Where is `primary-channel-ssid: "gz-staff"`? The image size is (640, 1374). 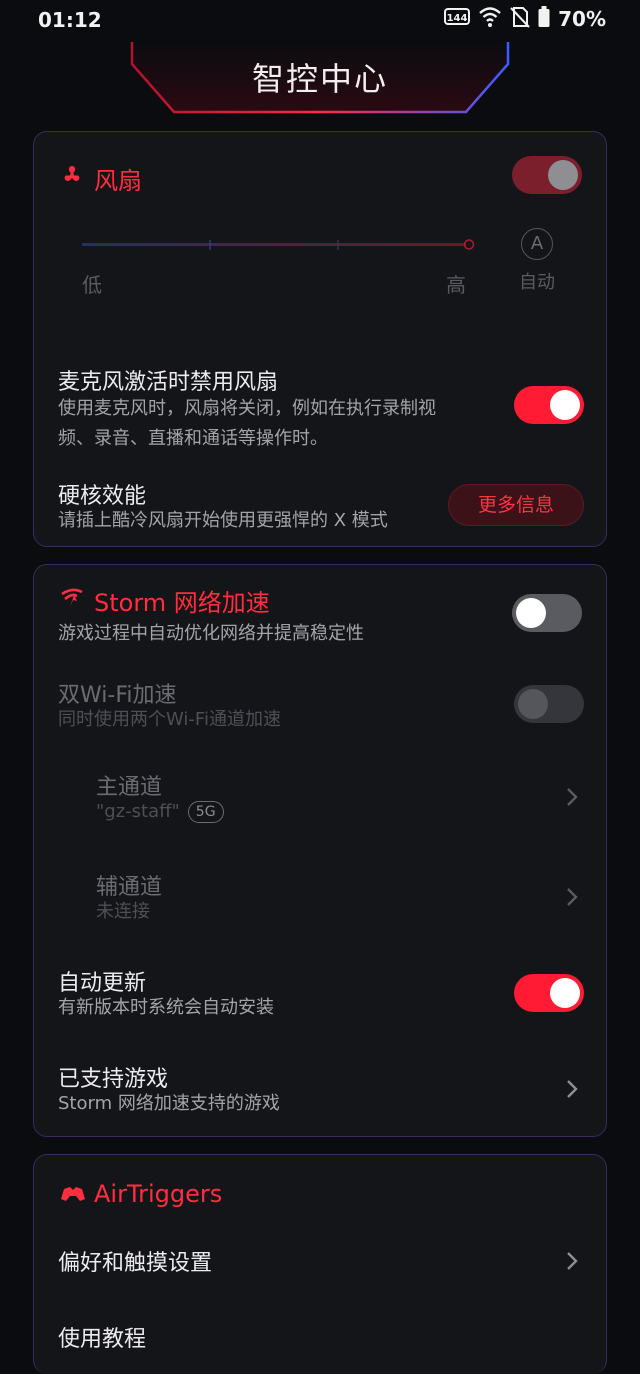 primary-channel-ssid: "gz-staff" is located at coordinates (138, 811).